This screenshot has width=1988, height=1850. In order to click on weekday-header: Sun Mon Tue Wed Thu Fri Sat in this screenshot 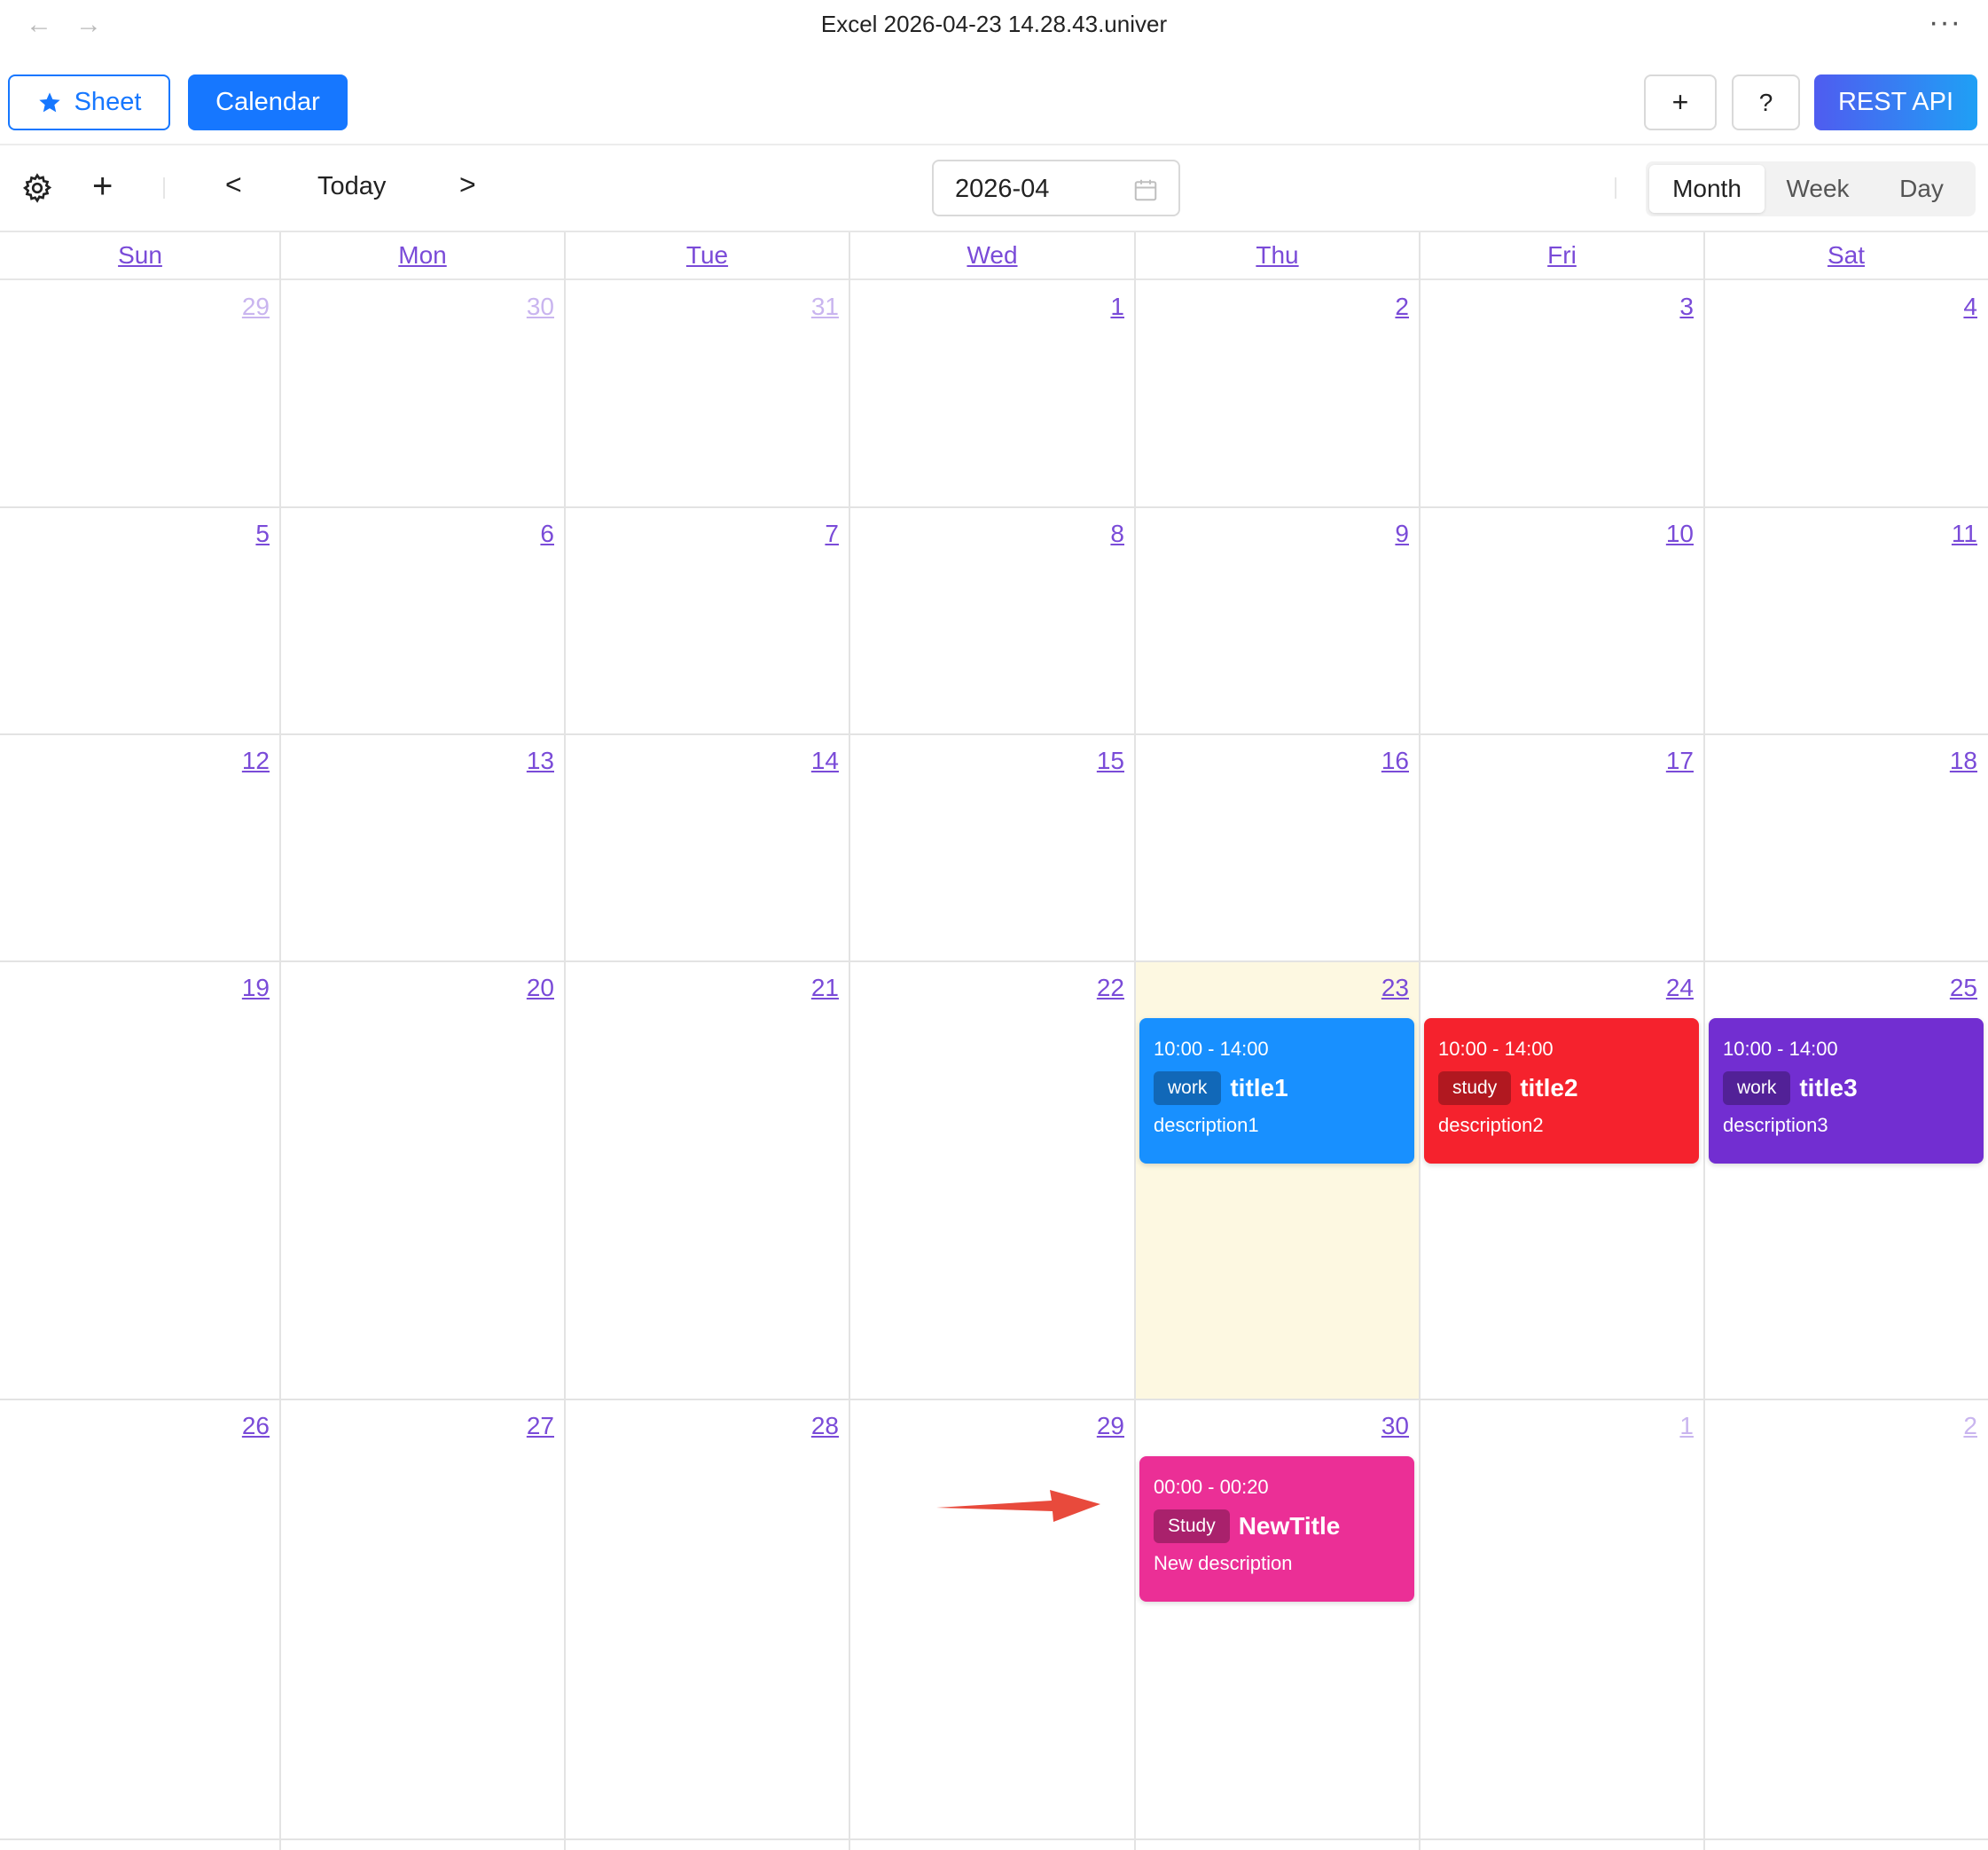, I will do `click(994, 256)`.